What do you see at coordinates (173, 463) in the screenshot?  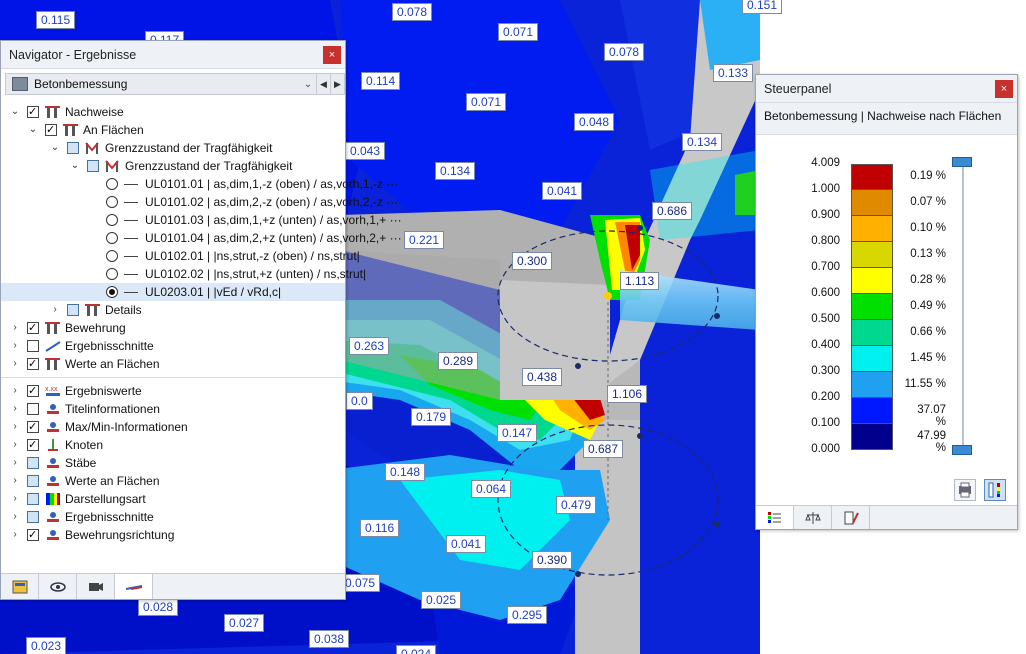 I see `tree-item-staebe: › Stäbe` at bounding box center [173, 463].